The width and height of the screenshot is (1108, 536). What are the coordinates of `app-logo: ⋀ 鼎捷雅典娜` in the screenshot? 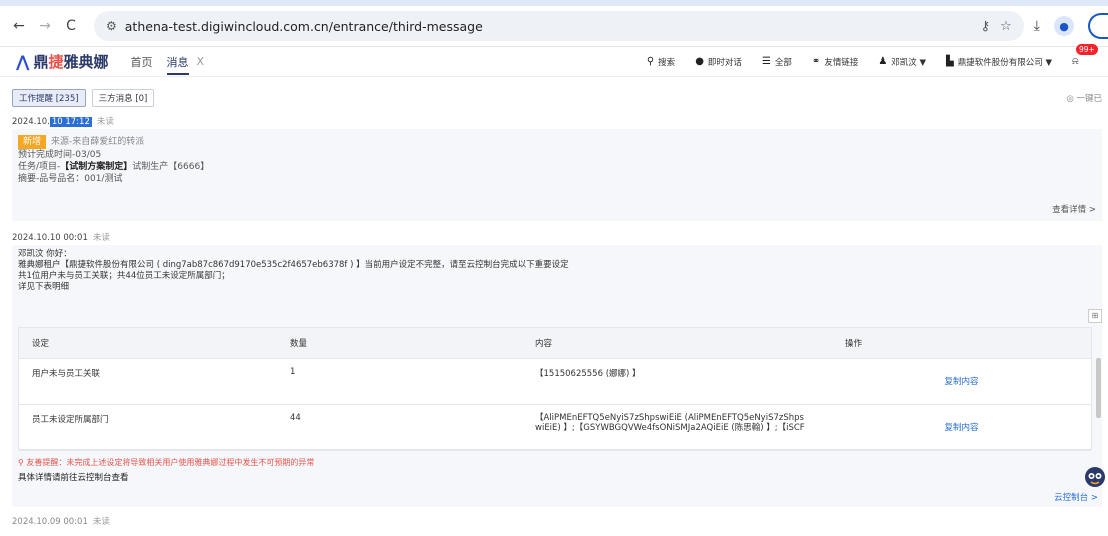 It's located at (62, 61).